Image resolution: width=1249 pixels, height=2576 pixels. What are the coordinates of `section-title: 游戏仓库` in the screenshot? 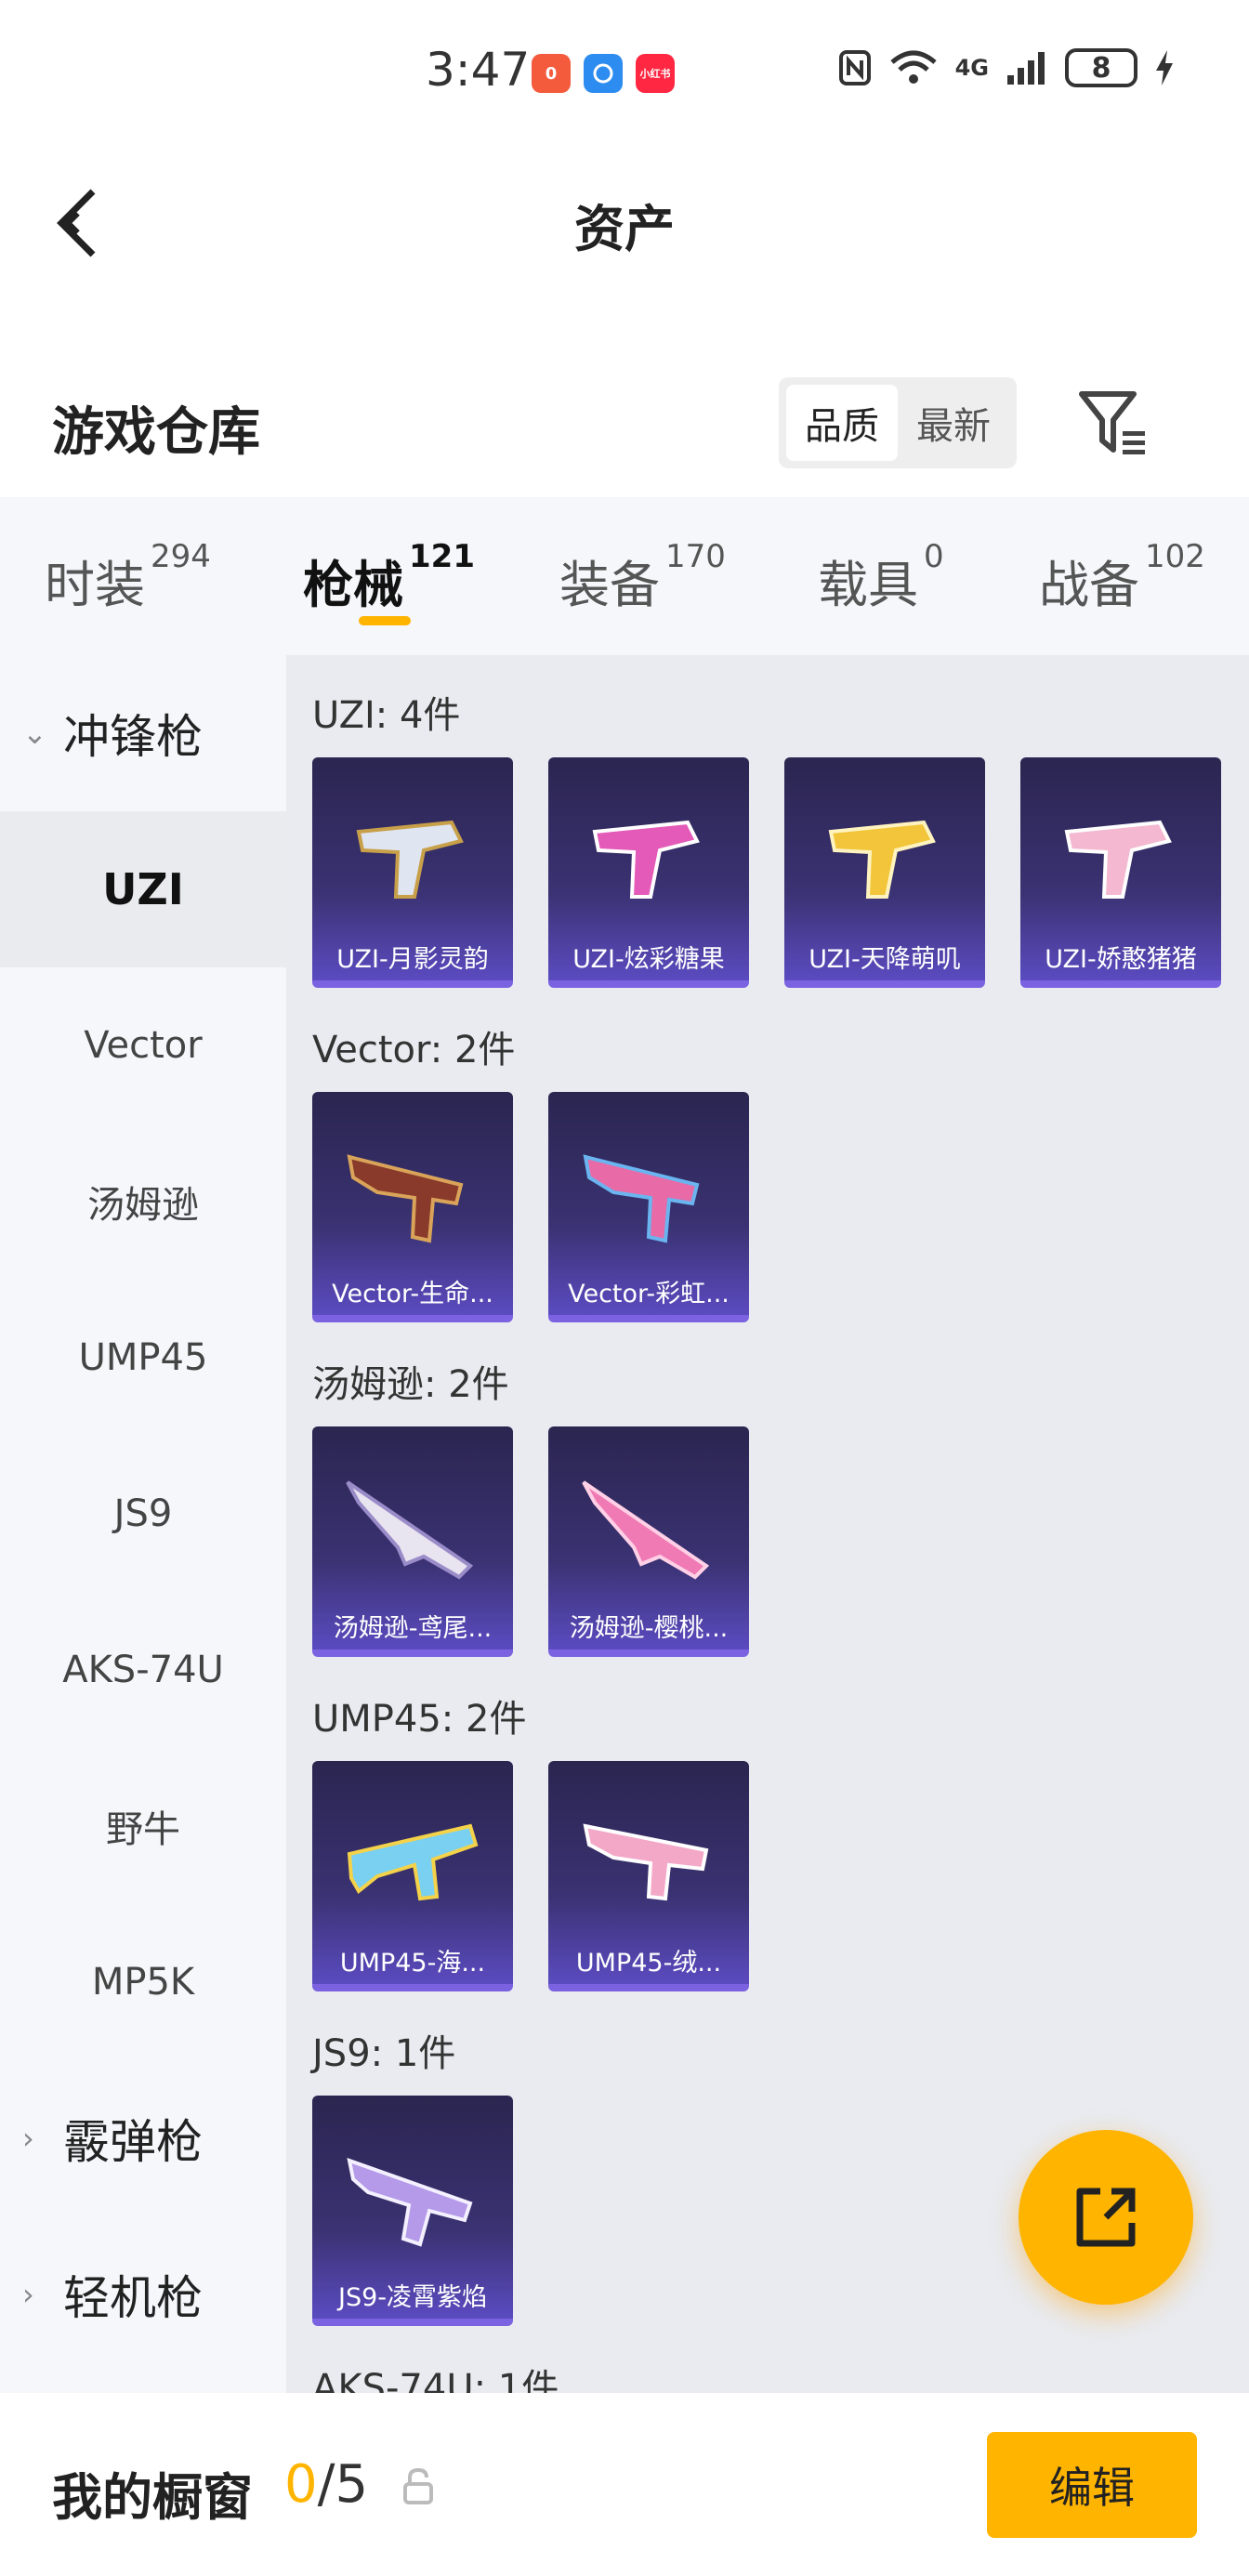 It's located at (156, 432).